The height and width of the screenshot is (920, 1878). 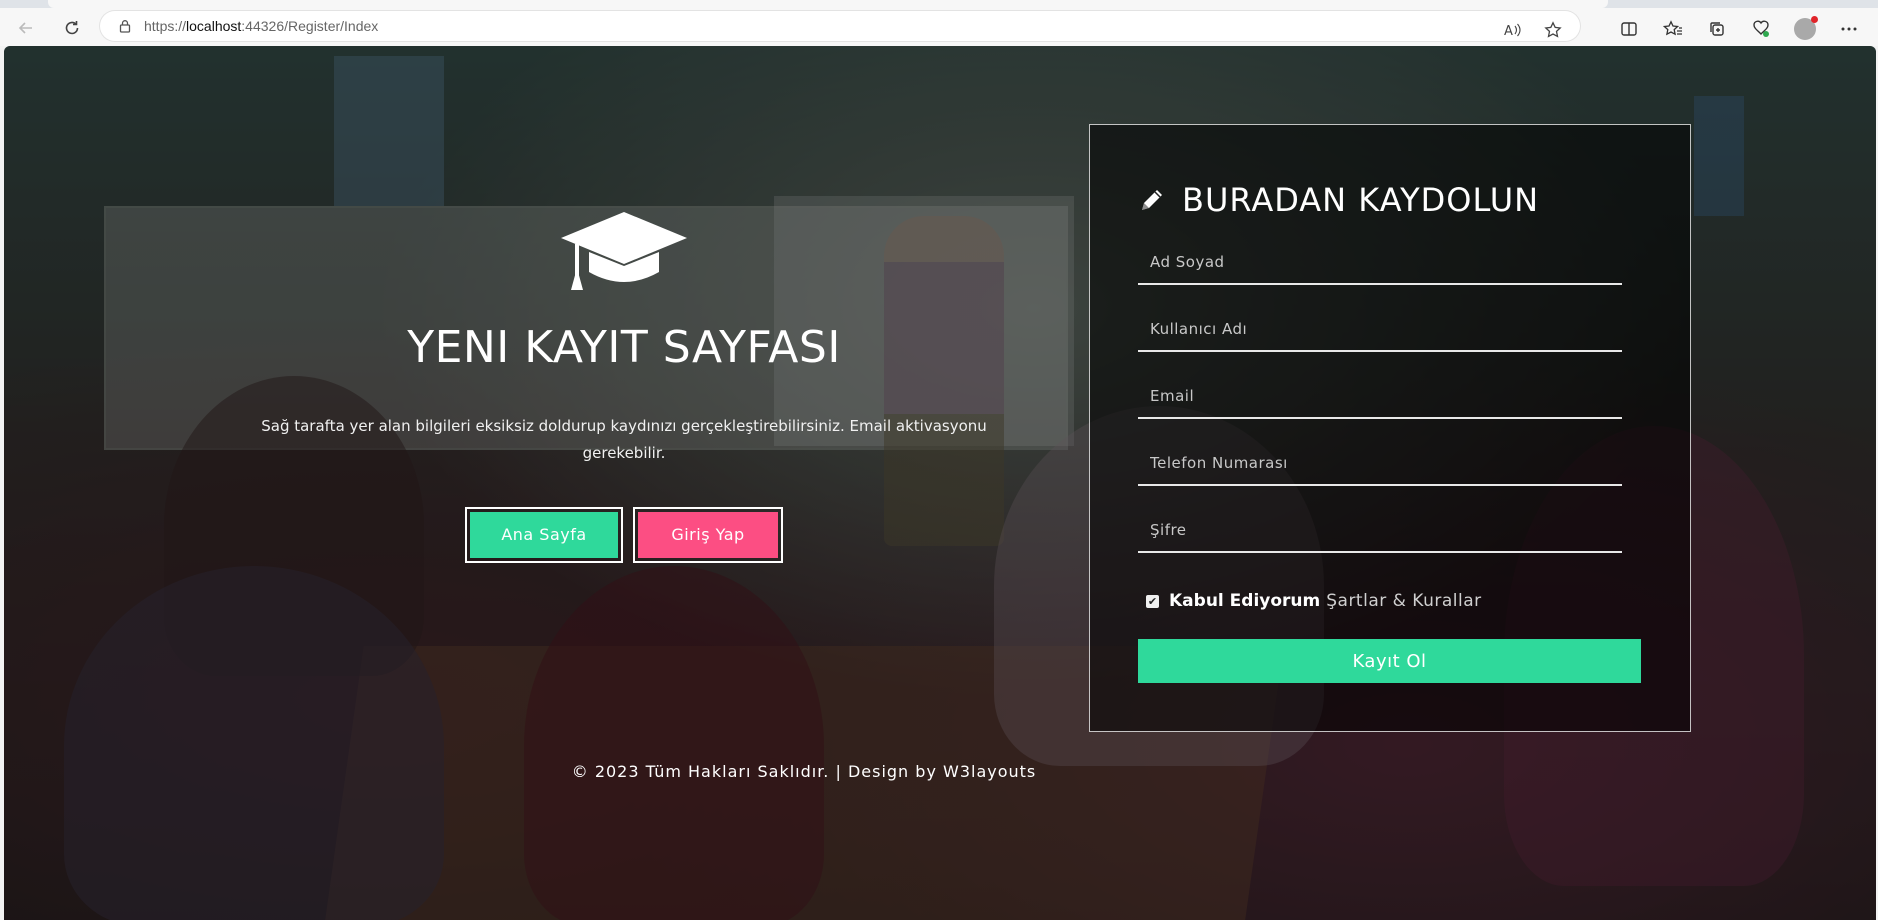 I want to click on password-input, so click(x=1380, y=530).